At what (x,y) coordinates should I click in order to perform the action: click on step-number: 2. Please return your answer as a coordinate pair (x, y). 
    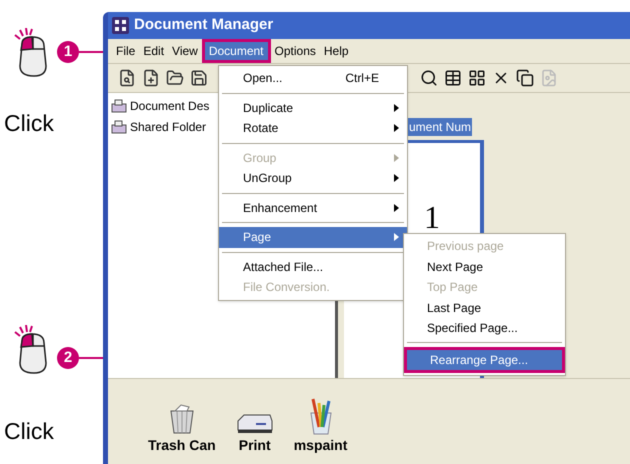
    Looking at the image, I should click on (68, 358).